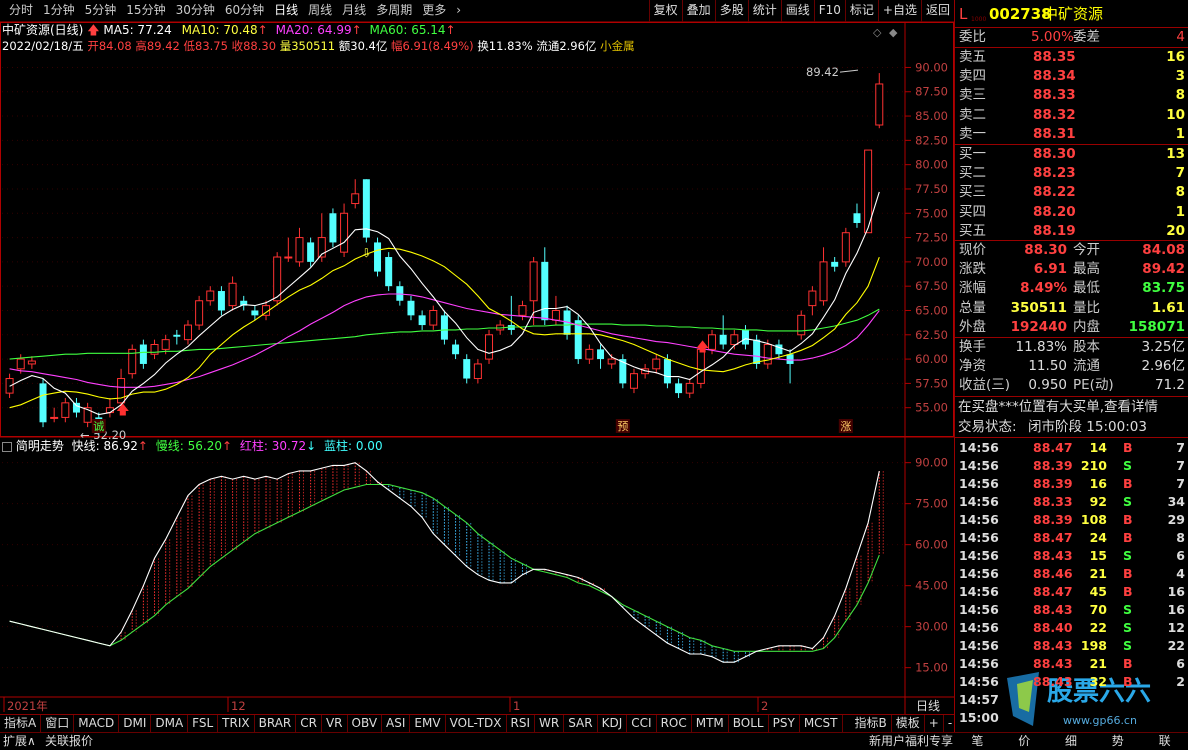 The width and height of the screenshot is (1188, 750). I want to click on stat-row-2: 涨幅 8.49% 最低 83.75, so click(1071, 288).